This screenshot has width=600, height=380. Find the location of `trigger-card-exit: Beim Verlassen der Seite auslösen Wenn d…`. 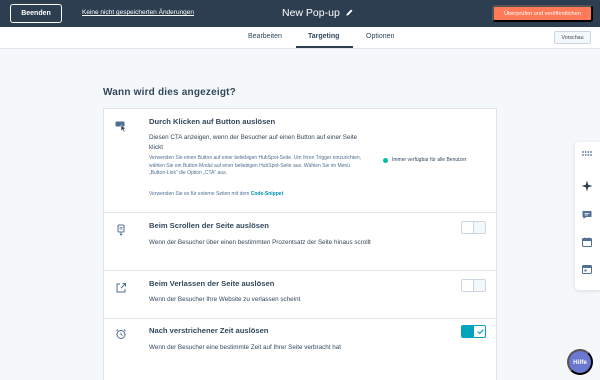

trigger-card-exit: Beim Verlassen der Seite auslösen Wenn d… is located at coordinates (300, 295).